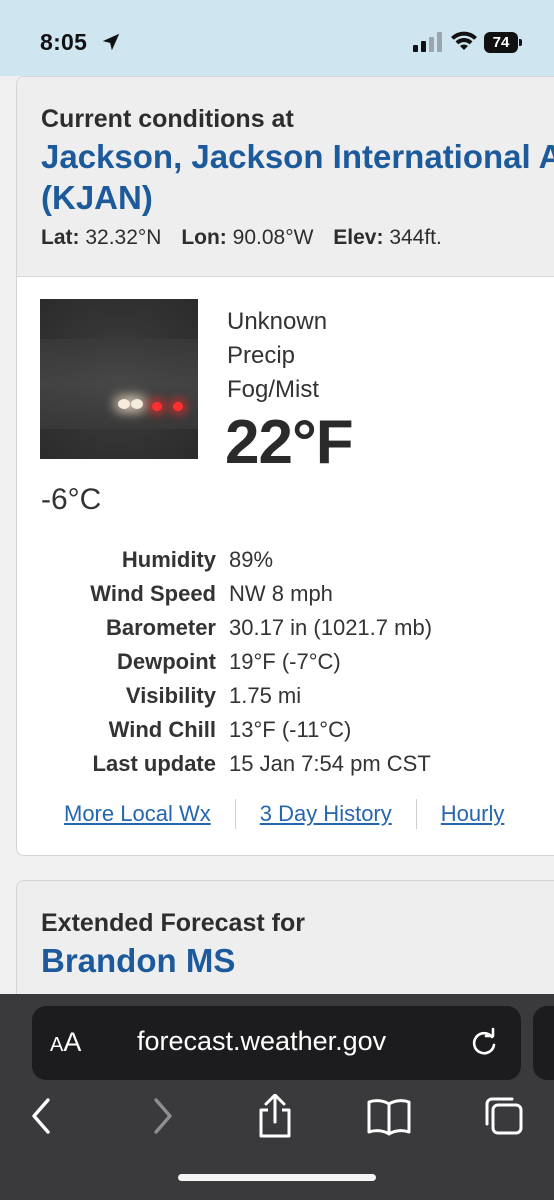  I want to click on elev-value: 344ft., so click(415, 237).